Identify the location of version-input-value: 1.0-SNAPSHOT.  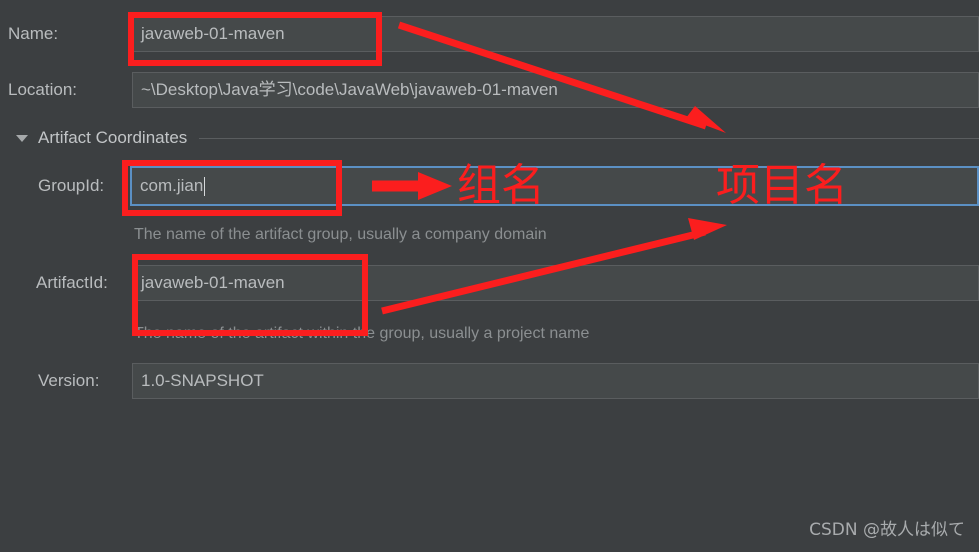
(202, 380).